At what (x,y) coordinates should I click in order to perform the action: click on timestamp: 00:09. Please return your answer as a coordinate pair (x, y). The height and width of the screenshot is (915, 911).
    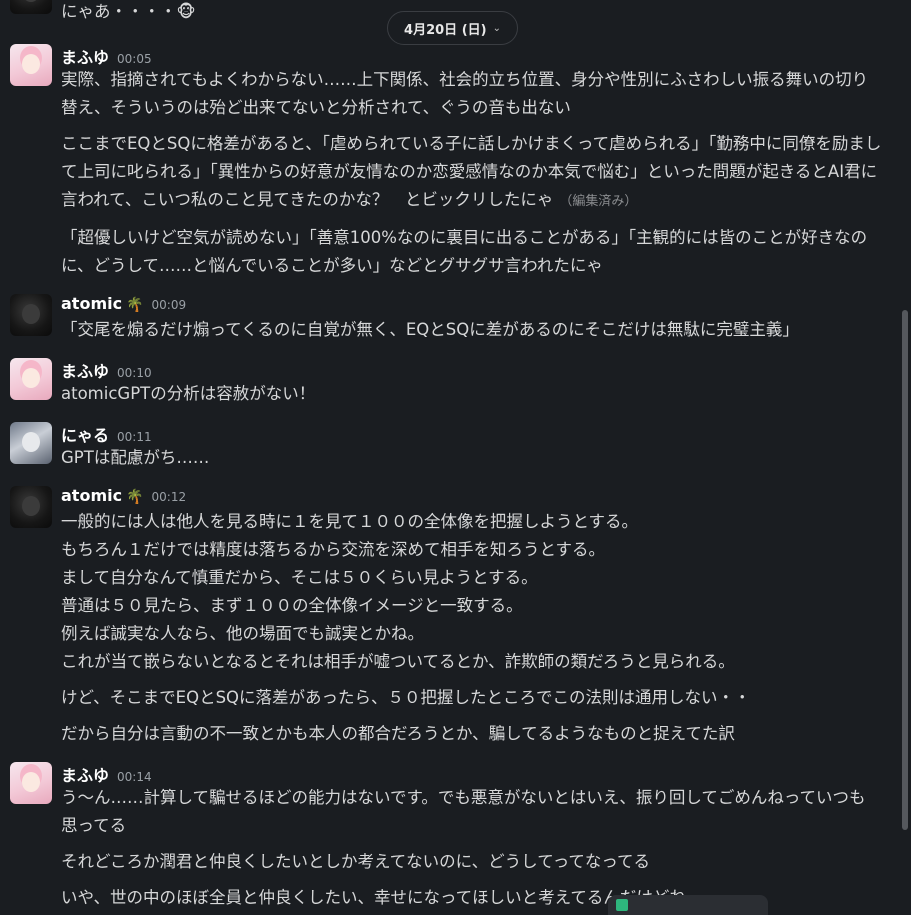
    Looking at the image, I should click on (169, 305).